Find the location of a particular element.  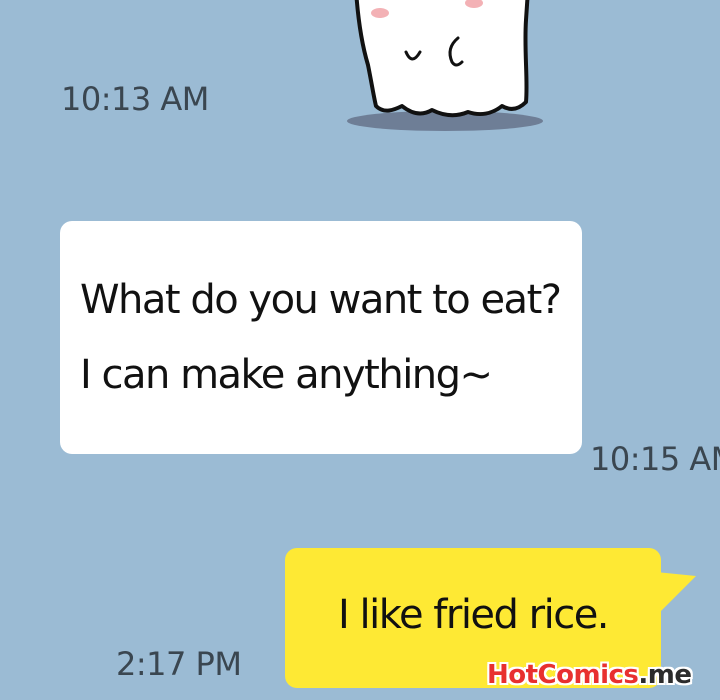

watermark-brand: HotComics is located at coordinates (563, 675).